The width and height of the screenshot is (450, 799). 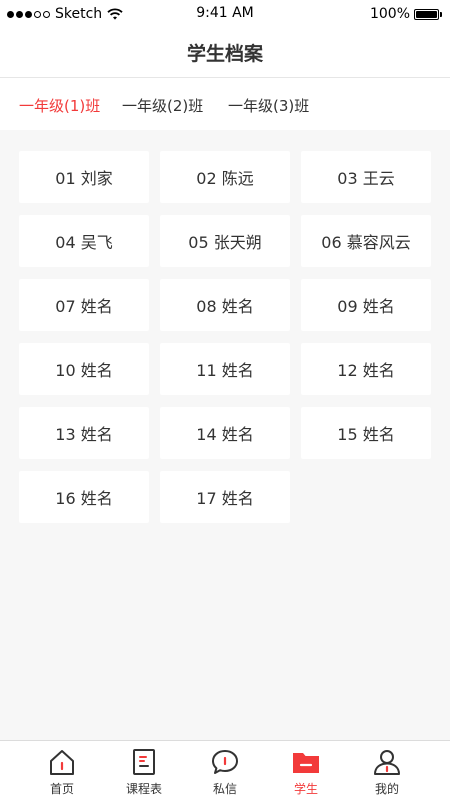 I want to click on student-card: 15 姓名, so click(x=366, y=433).